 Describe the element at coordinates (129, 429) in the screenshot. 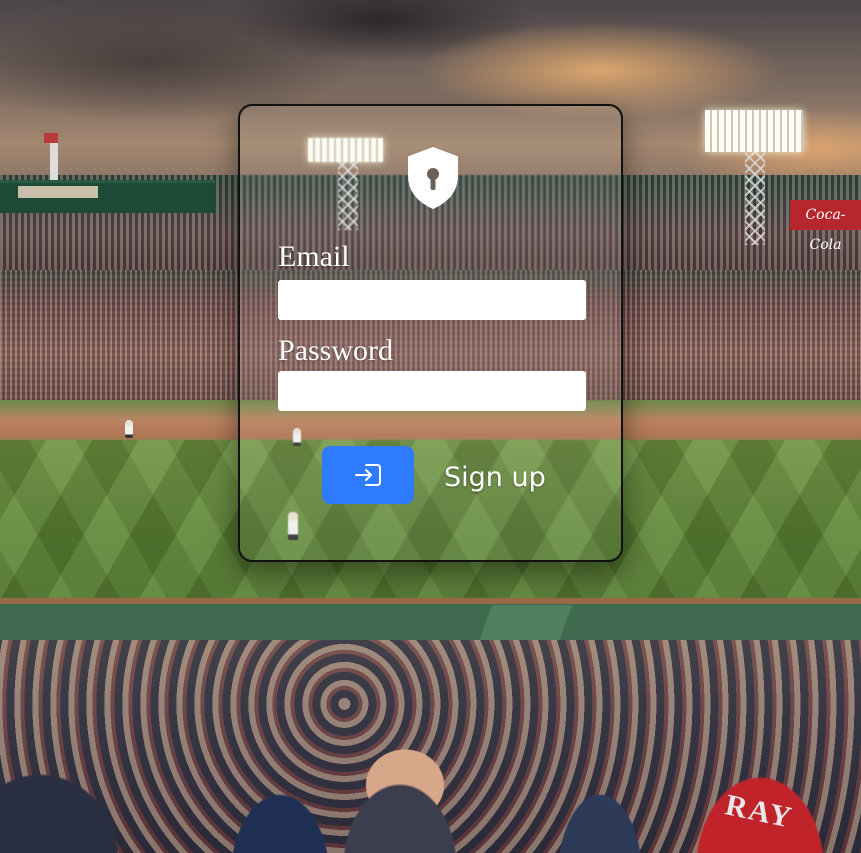

I see `infielder` at that location.